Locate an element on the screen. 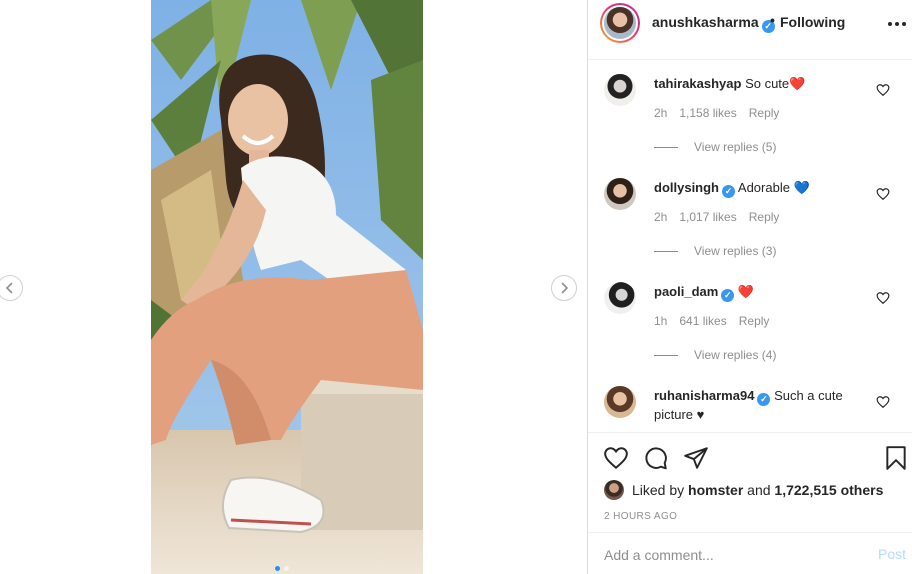 This screenshot has height=574, width=912. comment-age: 1h is located at coordinates (661, 321).